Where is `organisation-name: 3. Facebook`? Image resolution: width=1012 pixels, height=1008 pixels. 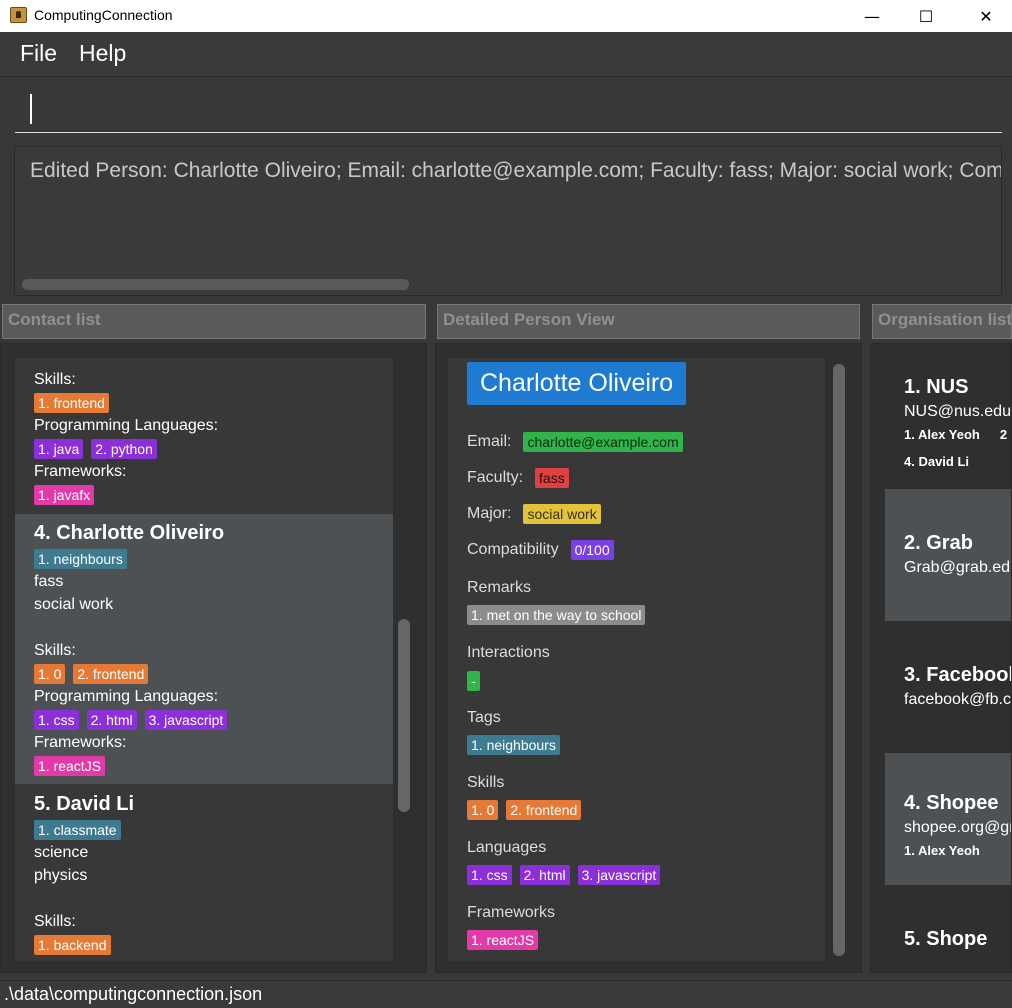
organisation-name: 3. Facebook is located at coordinates (958, 675).